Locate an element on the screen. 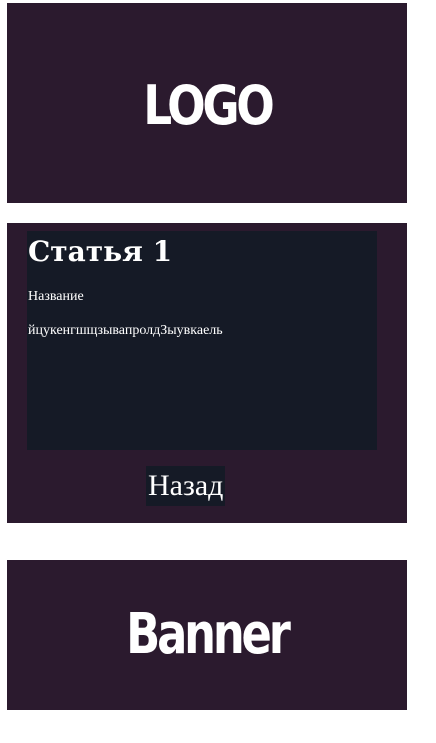 Image resolution: width=436 pixels, height=743 pixels. article-name-label: Название is located at coordinates (56, 296).